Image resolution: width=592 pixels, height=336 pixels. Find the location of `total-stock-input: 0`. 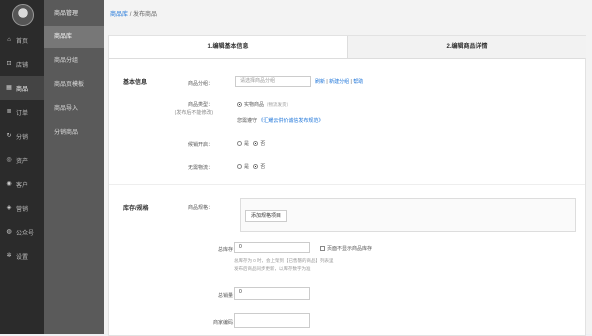

total-stock-input: 0 is located at coordinates (272, 247).